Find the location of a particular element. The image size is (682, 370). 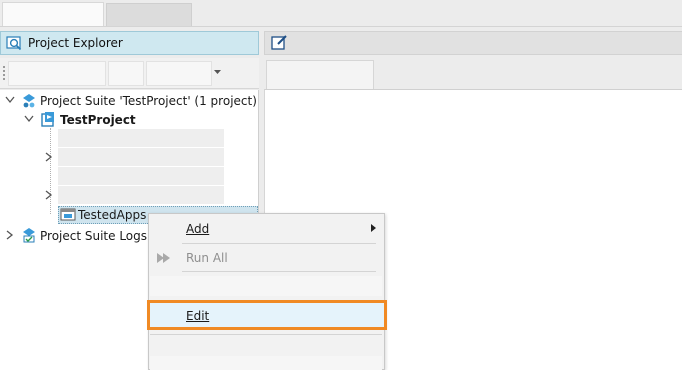

menu-item-edit: Edit is located at coordinates (197, 316).